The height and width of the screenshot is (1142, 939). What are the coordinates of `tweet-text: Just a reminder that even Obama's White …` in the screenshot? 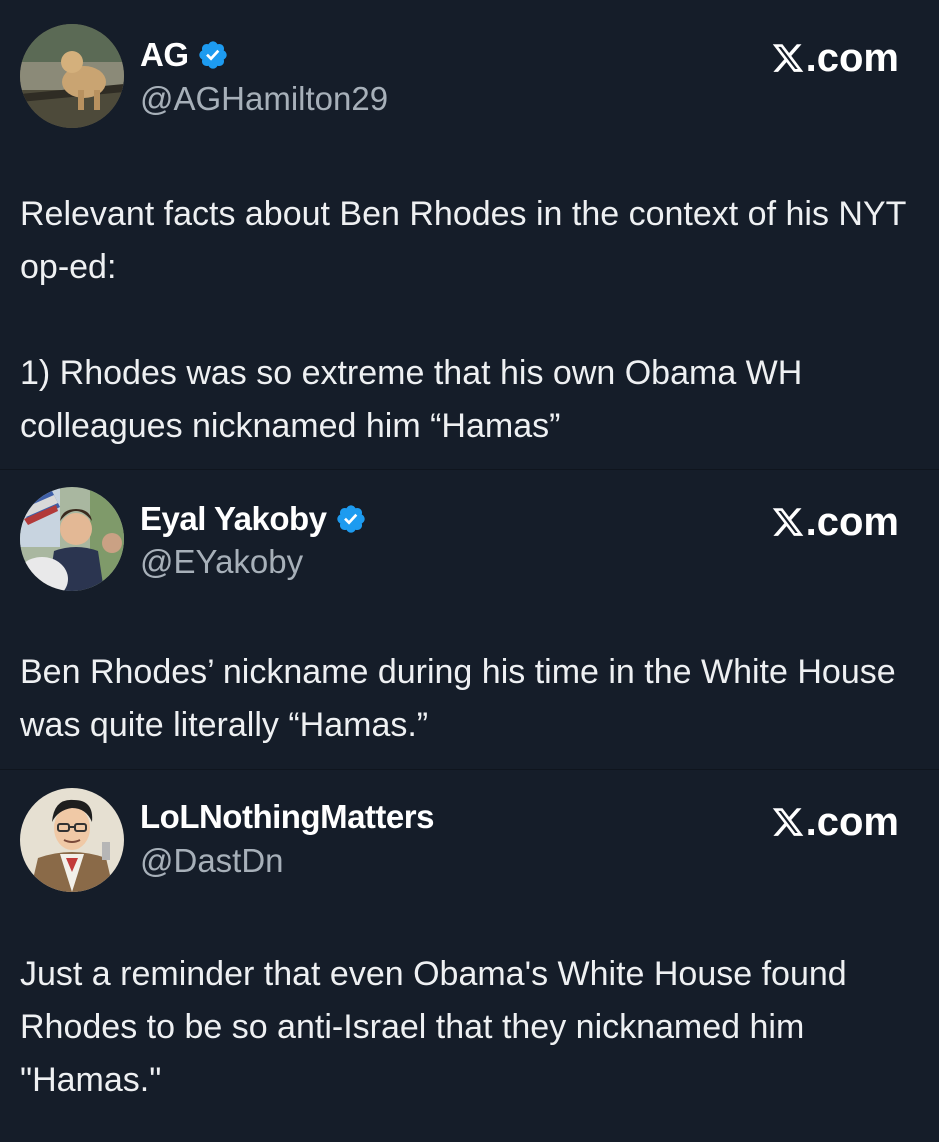 It's located at (438, 1027).